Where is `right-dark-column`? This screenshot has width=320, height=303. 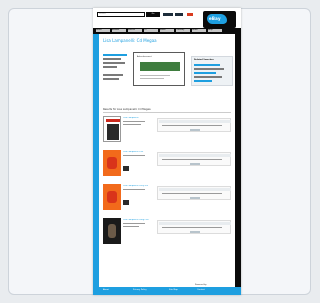 right-dark-column is located at coordinates (238, 164).